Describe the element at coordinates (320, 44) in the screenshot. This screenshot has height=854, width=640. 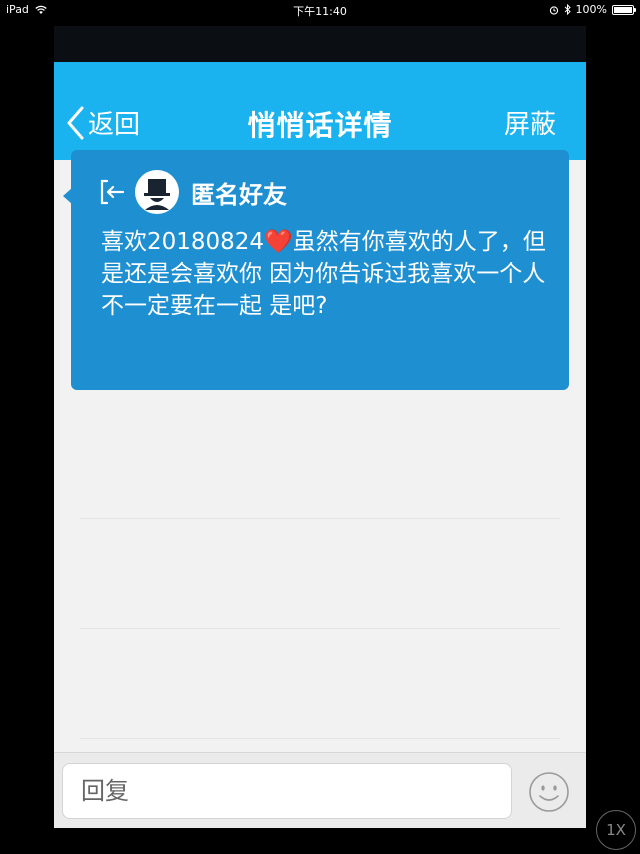
I see `app-top-band` at that location.